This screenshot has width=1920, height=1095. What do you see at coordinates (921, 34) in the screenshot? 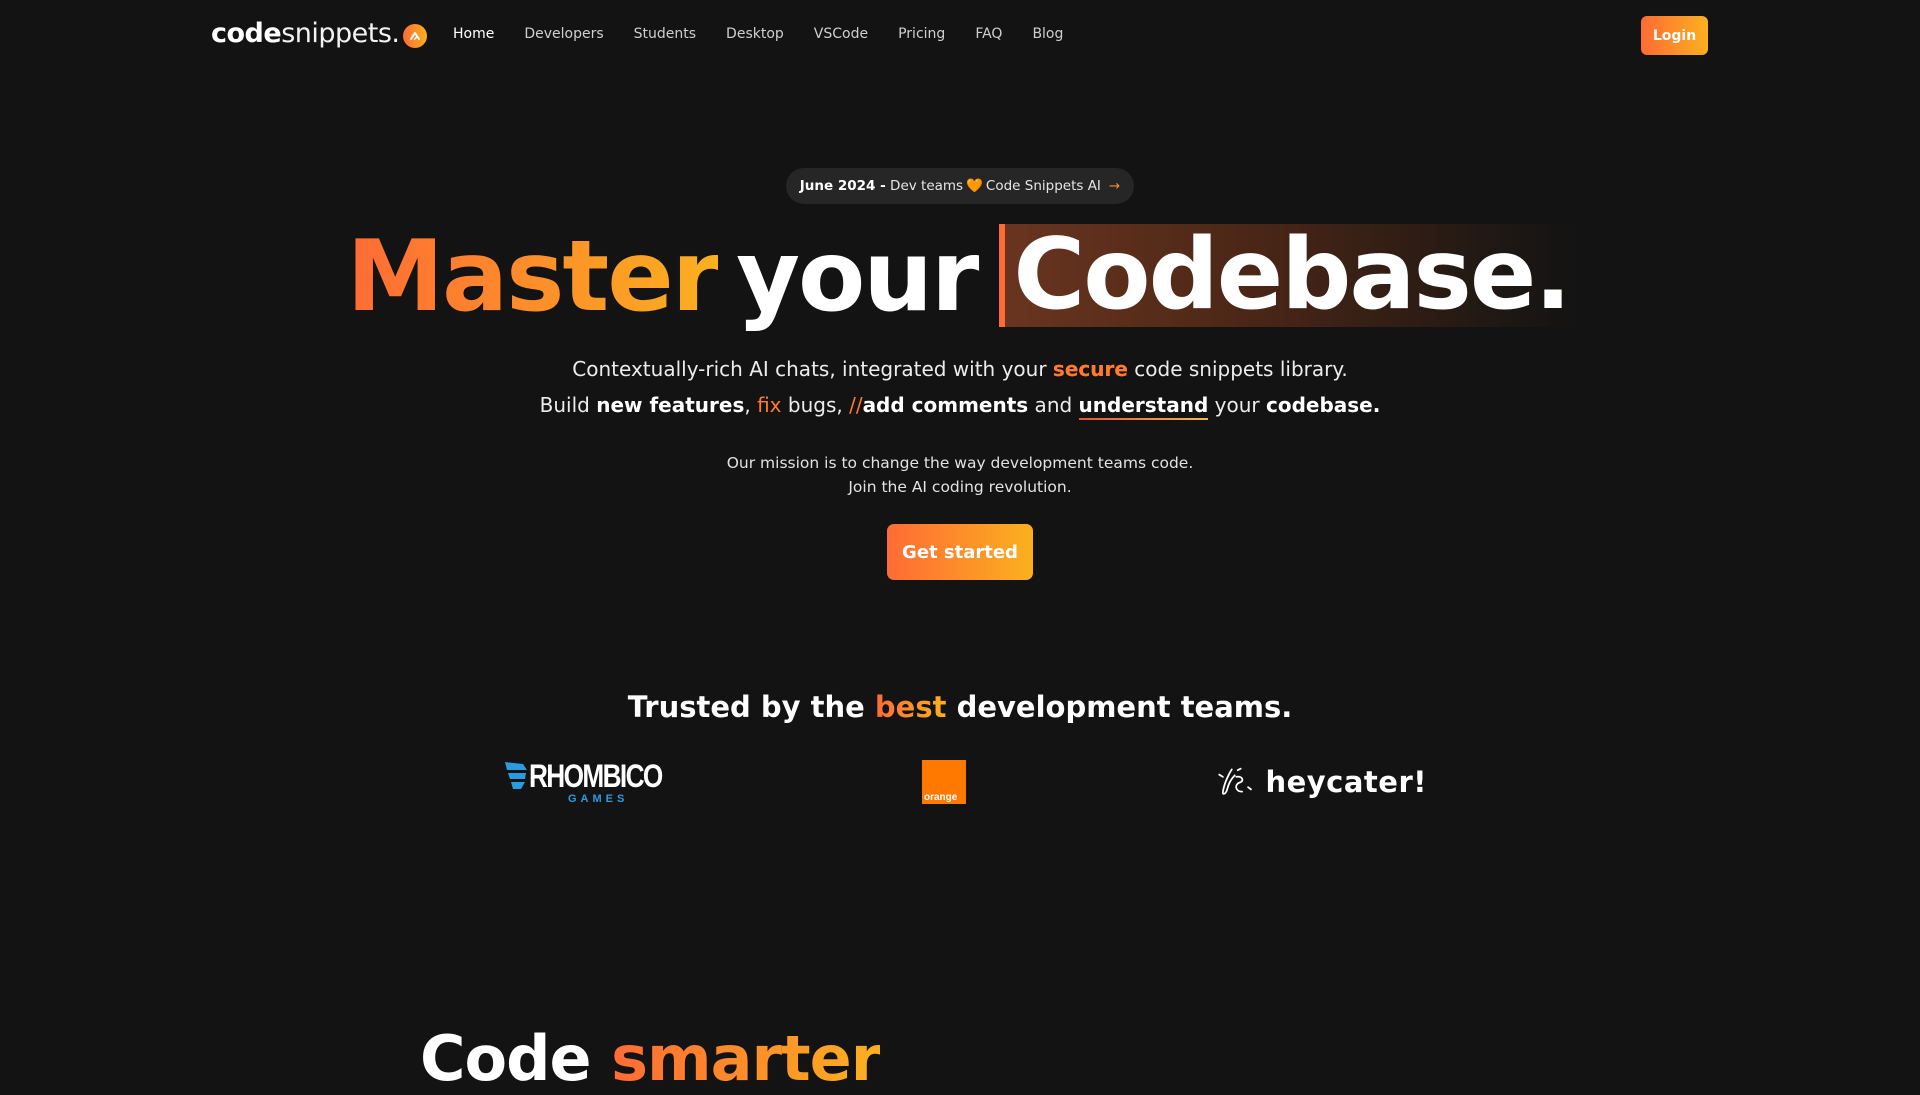
I see `nav-item-pricing: Pricing` at bounding box center [921, 34].